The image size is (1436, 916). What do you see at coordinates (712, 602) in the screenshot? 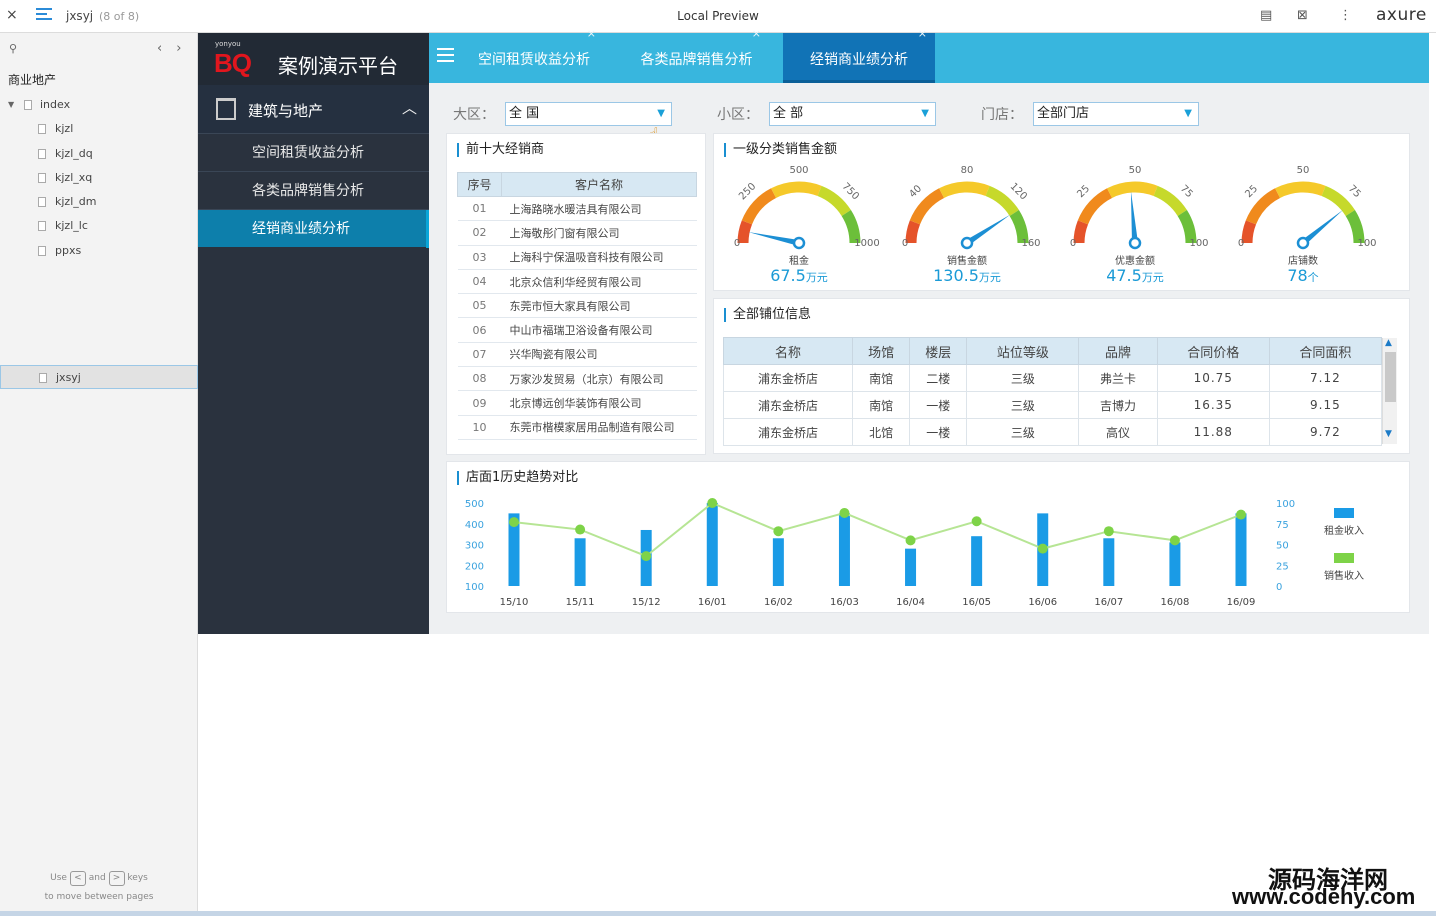
I see `x-tick: 16/01` at bounding box center [712, 602].